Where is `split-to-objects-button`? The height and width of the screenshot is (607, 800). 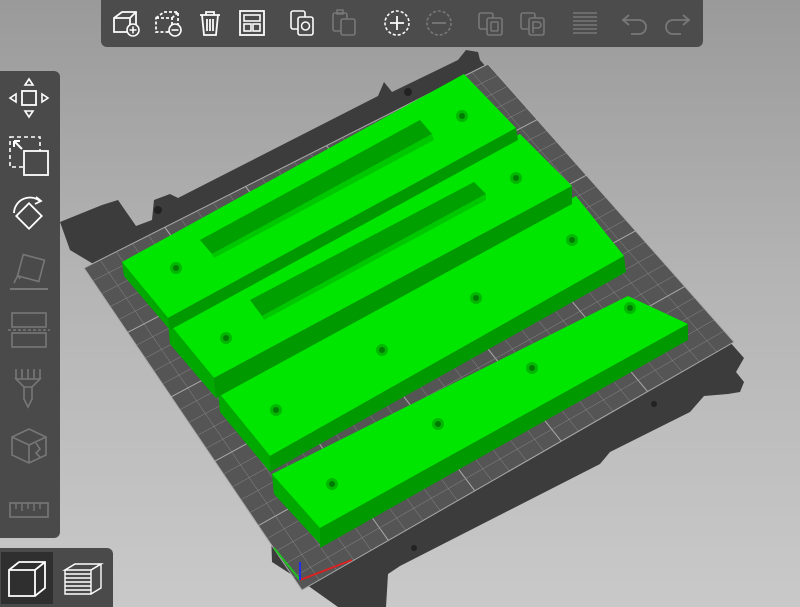 split-to-objects-button is located at coordinates (491, 23).